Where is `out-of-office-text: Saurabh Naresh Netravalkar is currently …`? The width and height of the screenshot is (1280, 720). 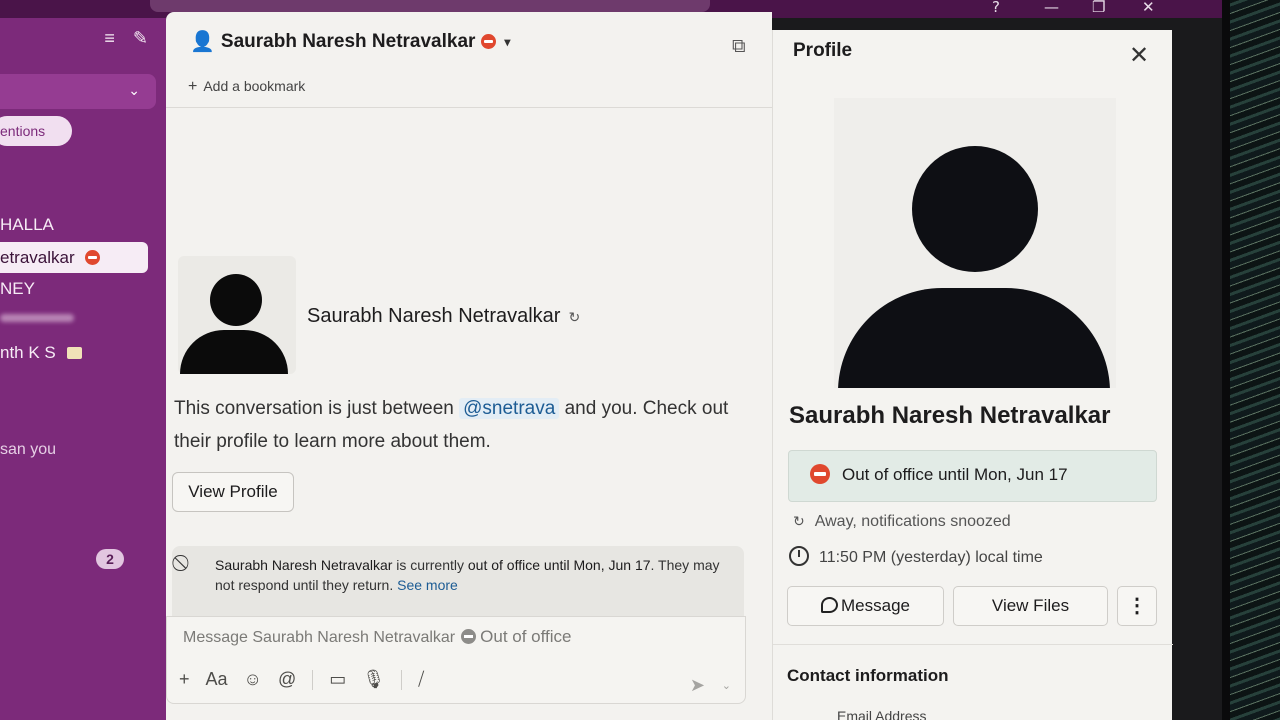
out-of-office-text: Saurabh Naresh Netravalkar is currently … is located at coordinates (472, 575).